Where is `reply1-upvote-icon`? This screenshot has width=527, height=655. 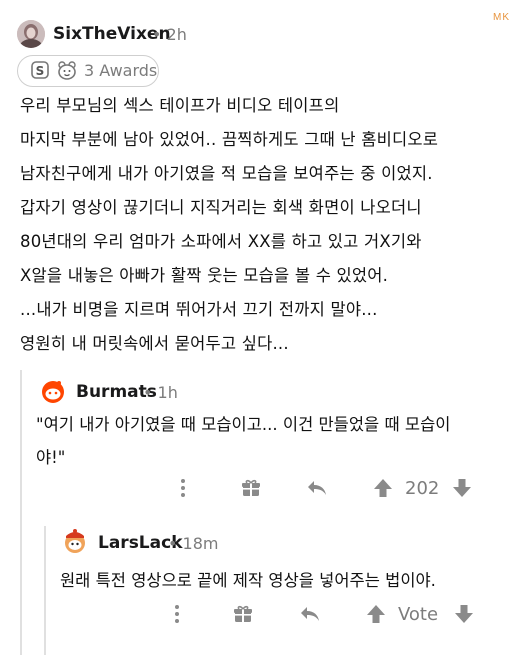
reply1-upvote-icon is located at coordinates (383, 488).